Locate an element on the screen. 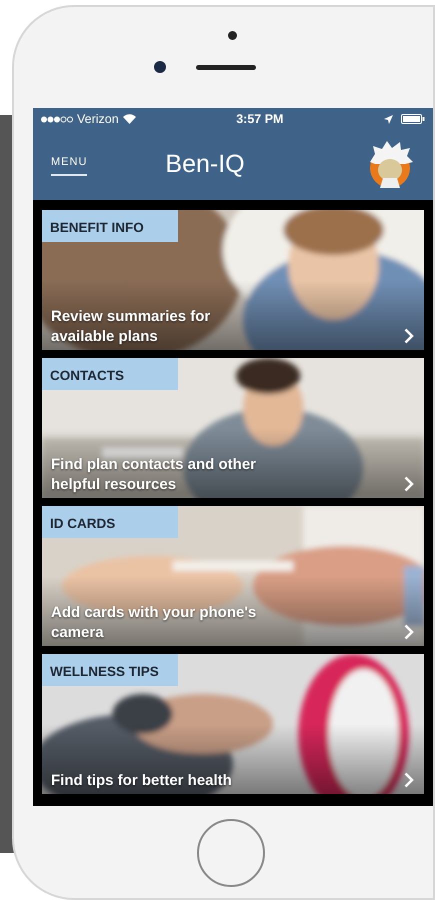 The width and height of the screenshot is (435, 906). tile-description: Find tips for better health is located at coordinates (141, 780).